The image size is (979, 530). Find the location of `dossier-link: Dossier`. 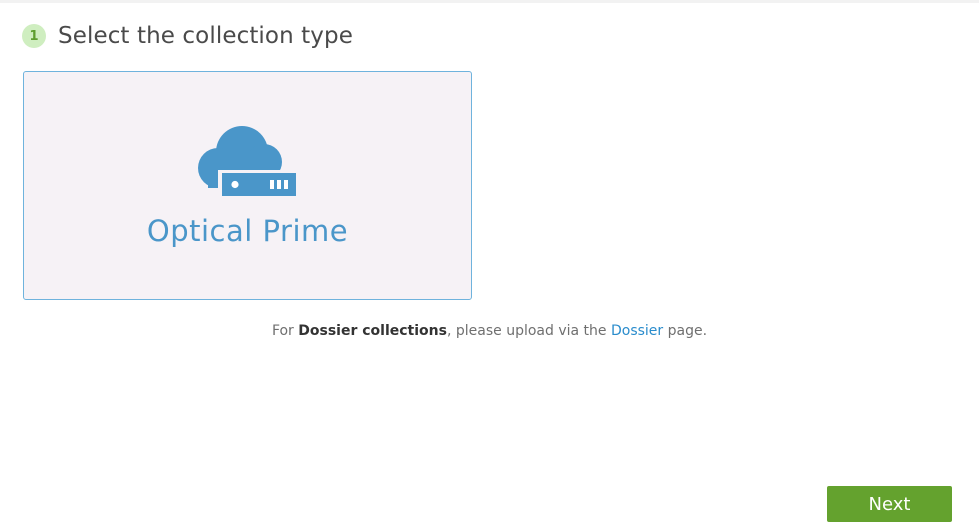

dossier-link: Dossier is located at coordinates (637, 331).